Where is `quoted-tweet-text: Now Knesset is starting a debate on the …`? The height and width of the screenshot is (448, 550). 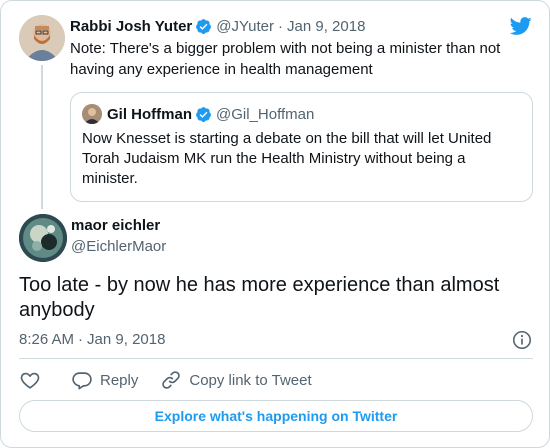 quoted-tweet-text: Now Knesset is starting a debate on the … is located at coordinates (287, 158).